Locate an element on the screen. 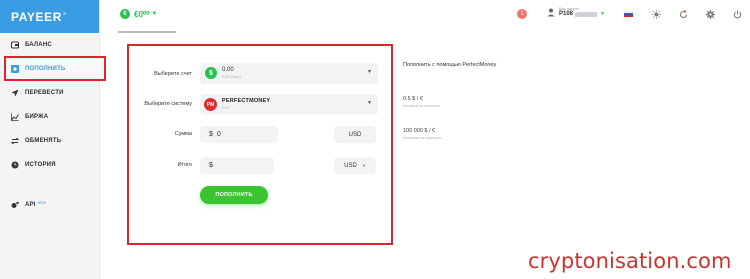 The image size is (750, 279). sidebar-item-swap: ОБМЕНЯТЬ is located at coordinates (35, 141).